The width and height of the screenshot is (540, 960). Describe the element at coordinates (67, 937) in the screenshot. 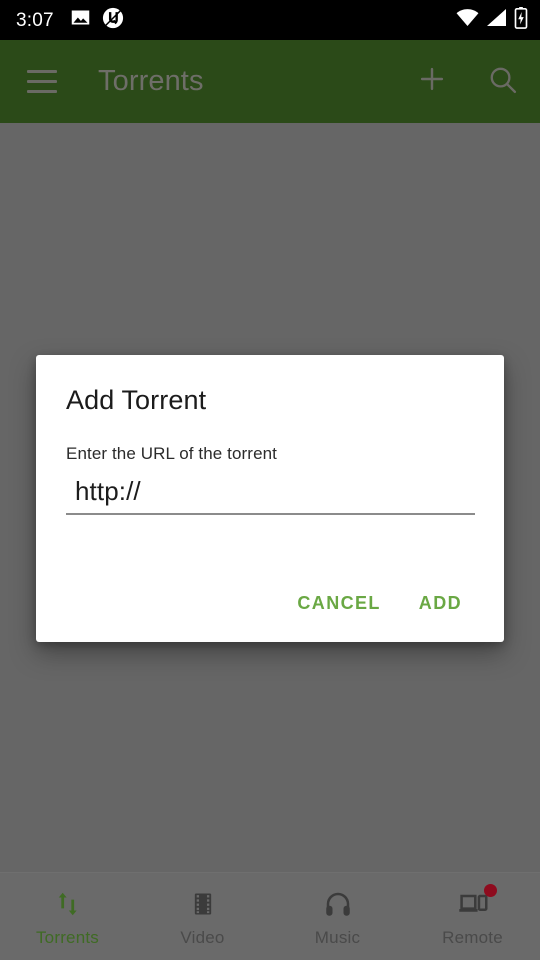

I see `nav-label-torrents: Torrents` at that location.